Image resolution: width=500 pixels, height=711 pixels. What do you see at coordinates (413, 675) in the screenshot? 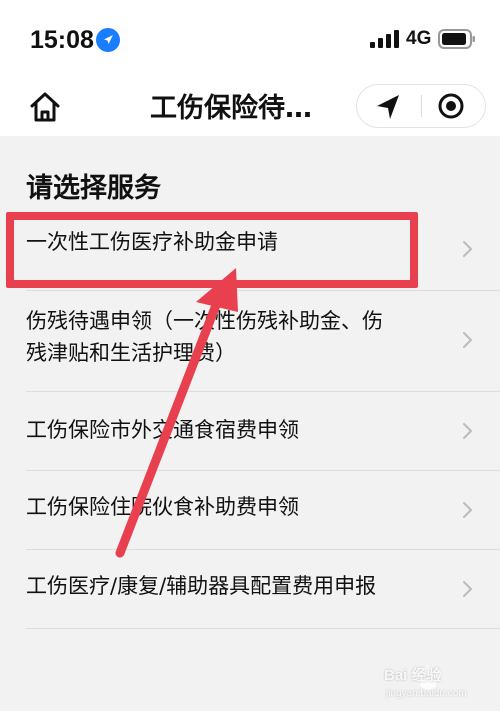
I see `watermark-text: Bai 经验` at bounding box center [413, 675].